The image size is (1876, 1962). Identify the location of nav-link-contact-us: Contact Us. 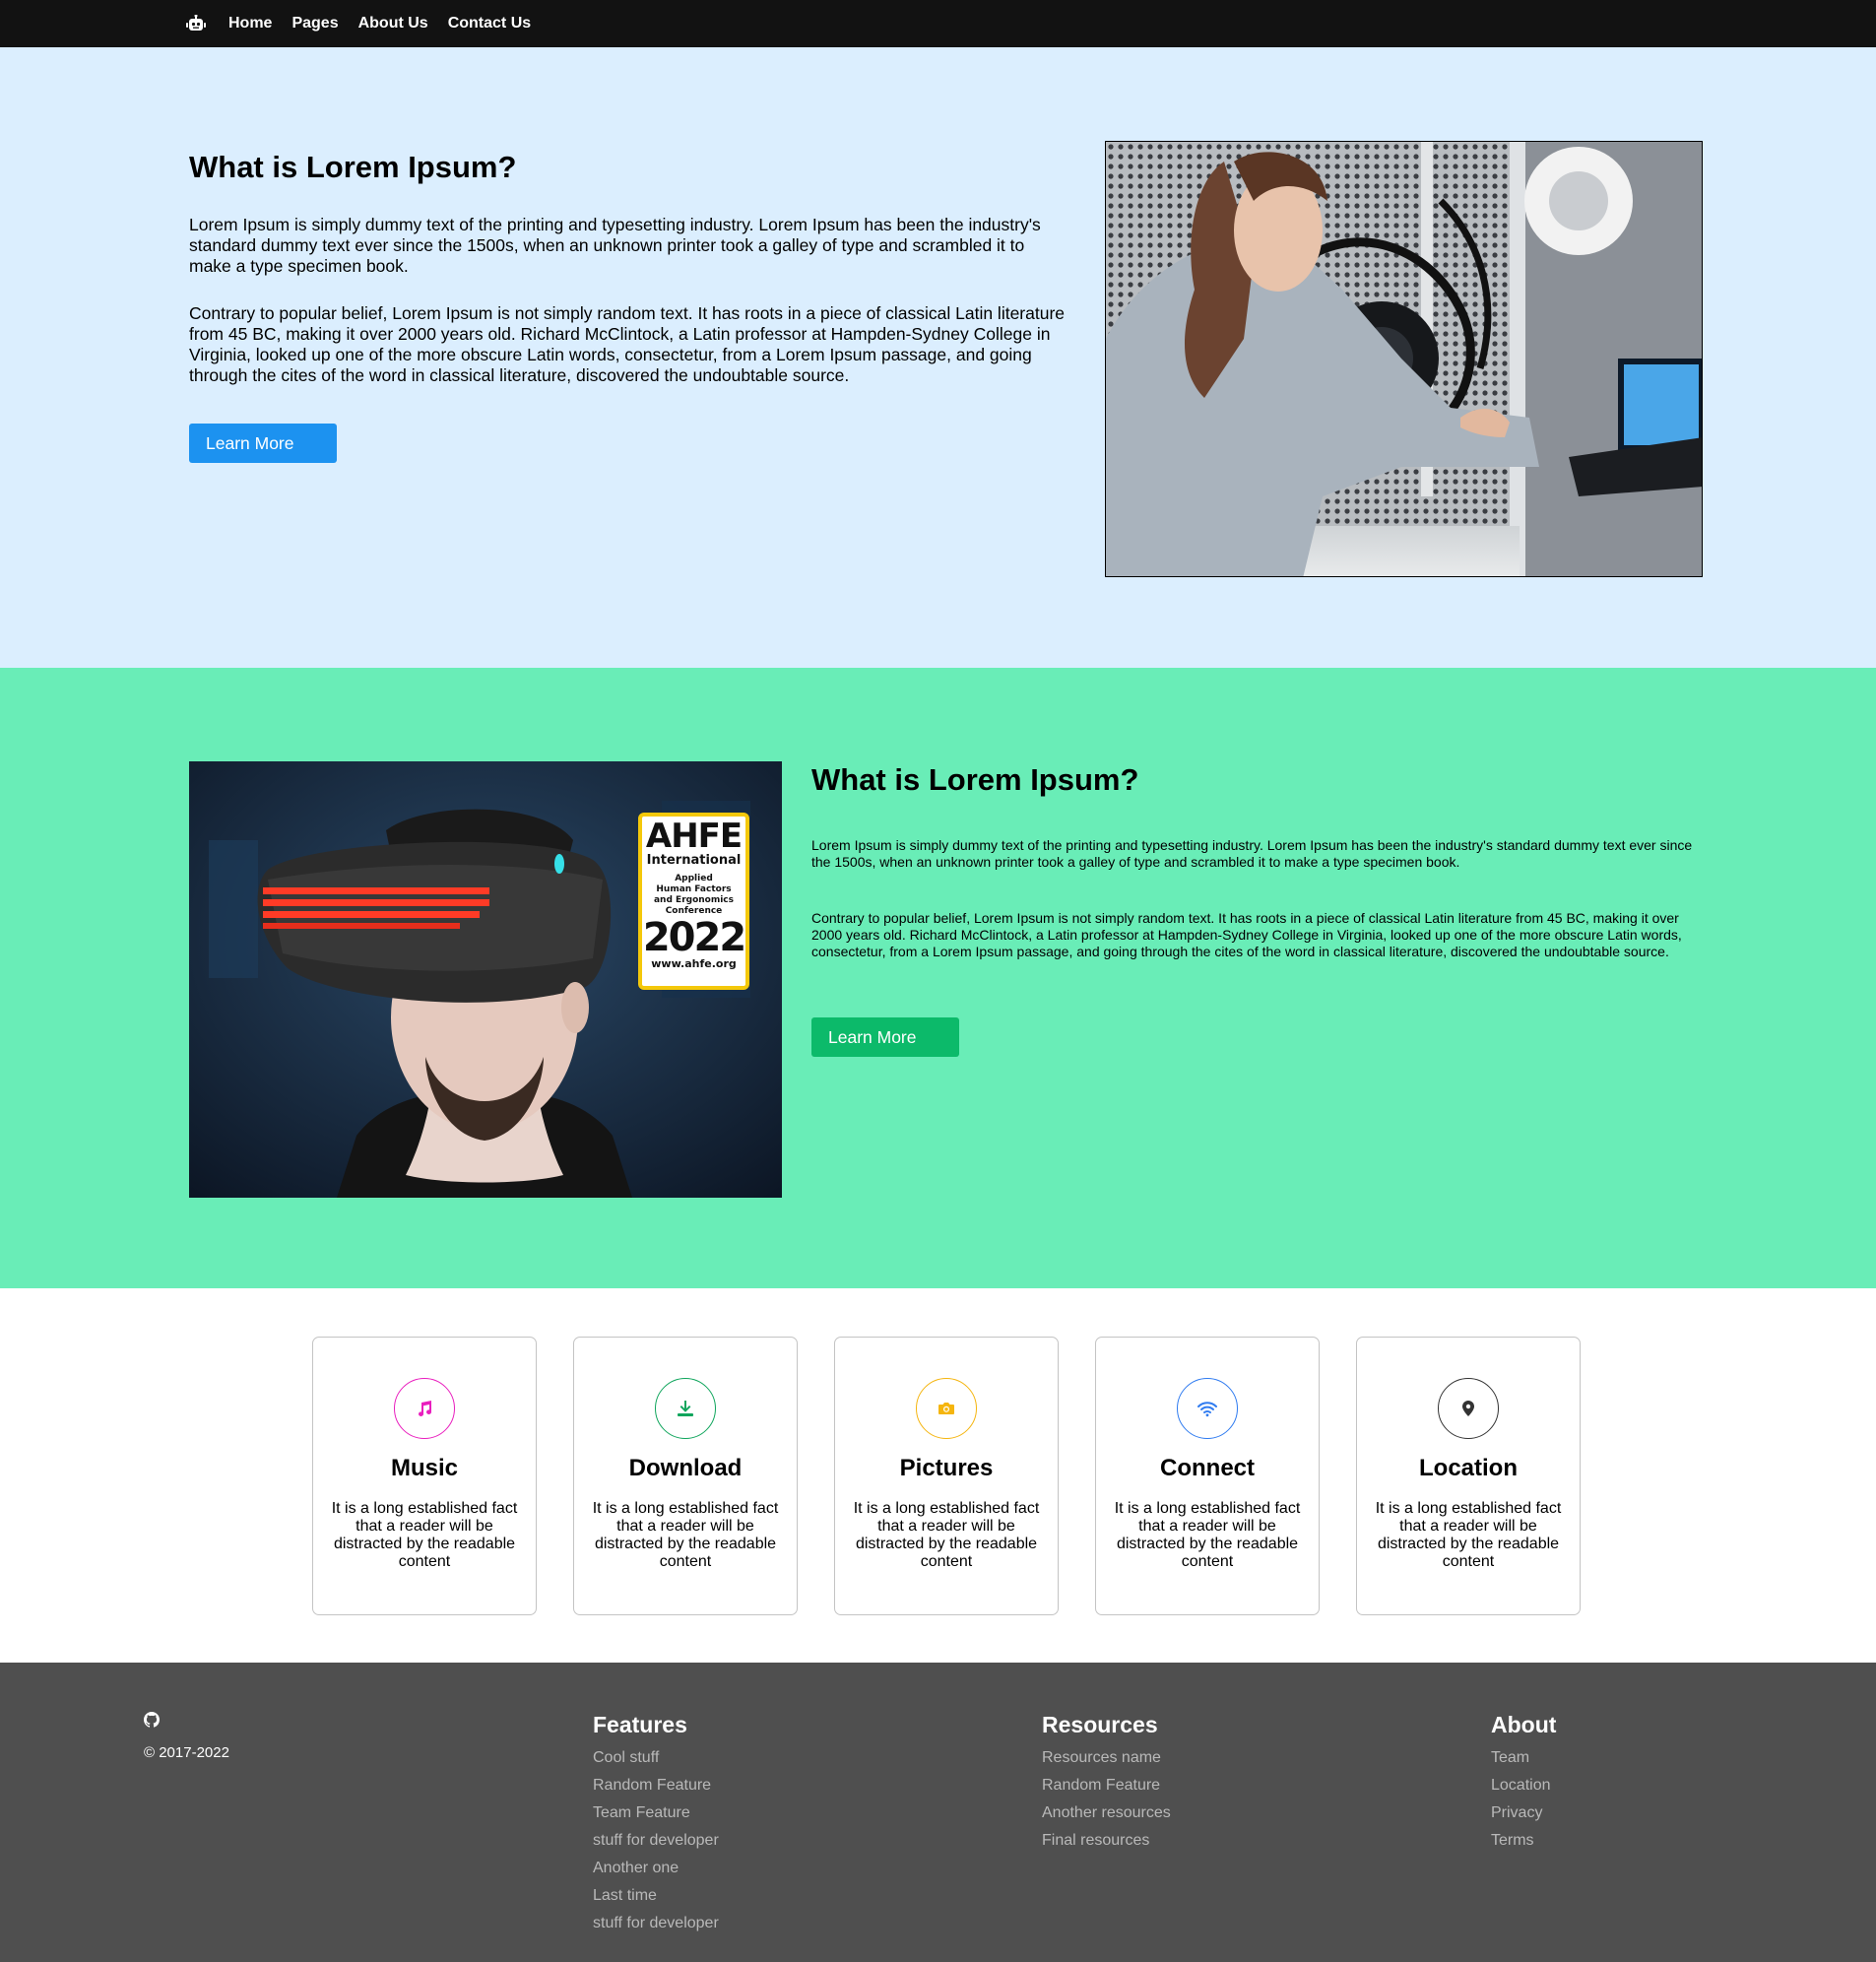
(490, 24).